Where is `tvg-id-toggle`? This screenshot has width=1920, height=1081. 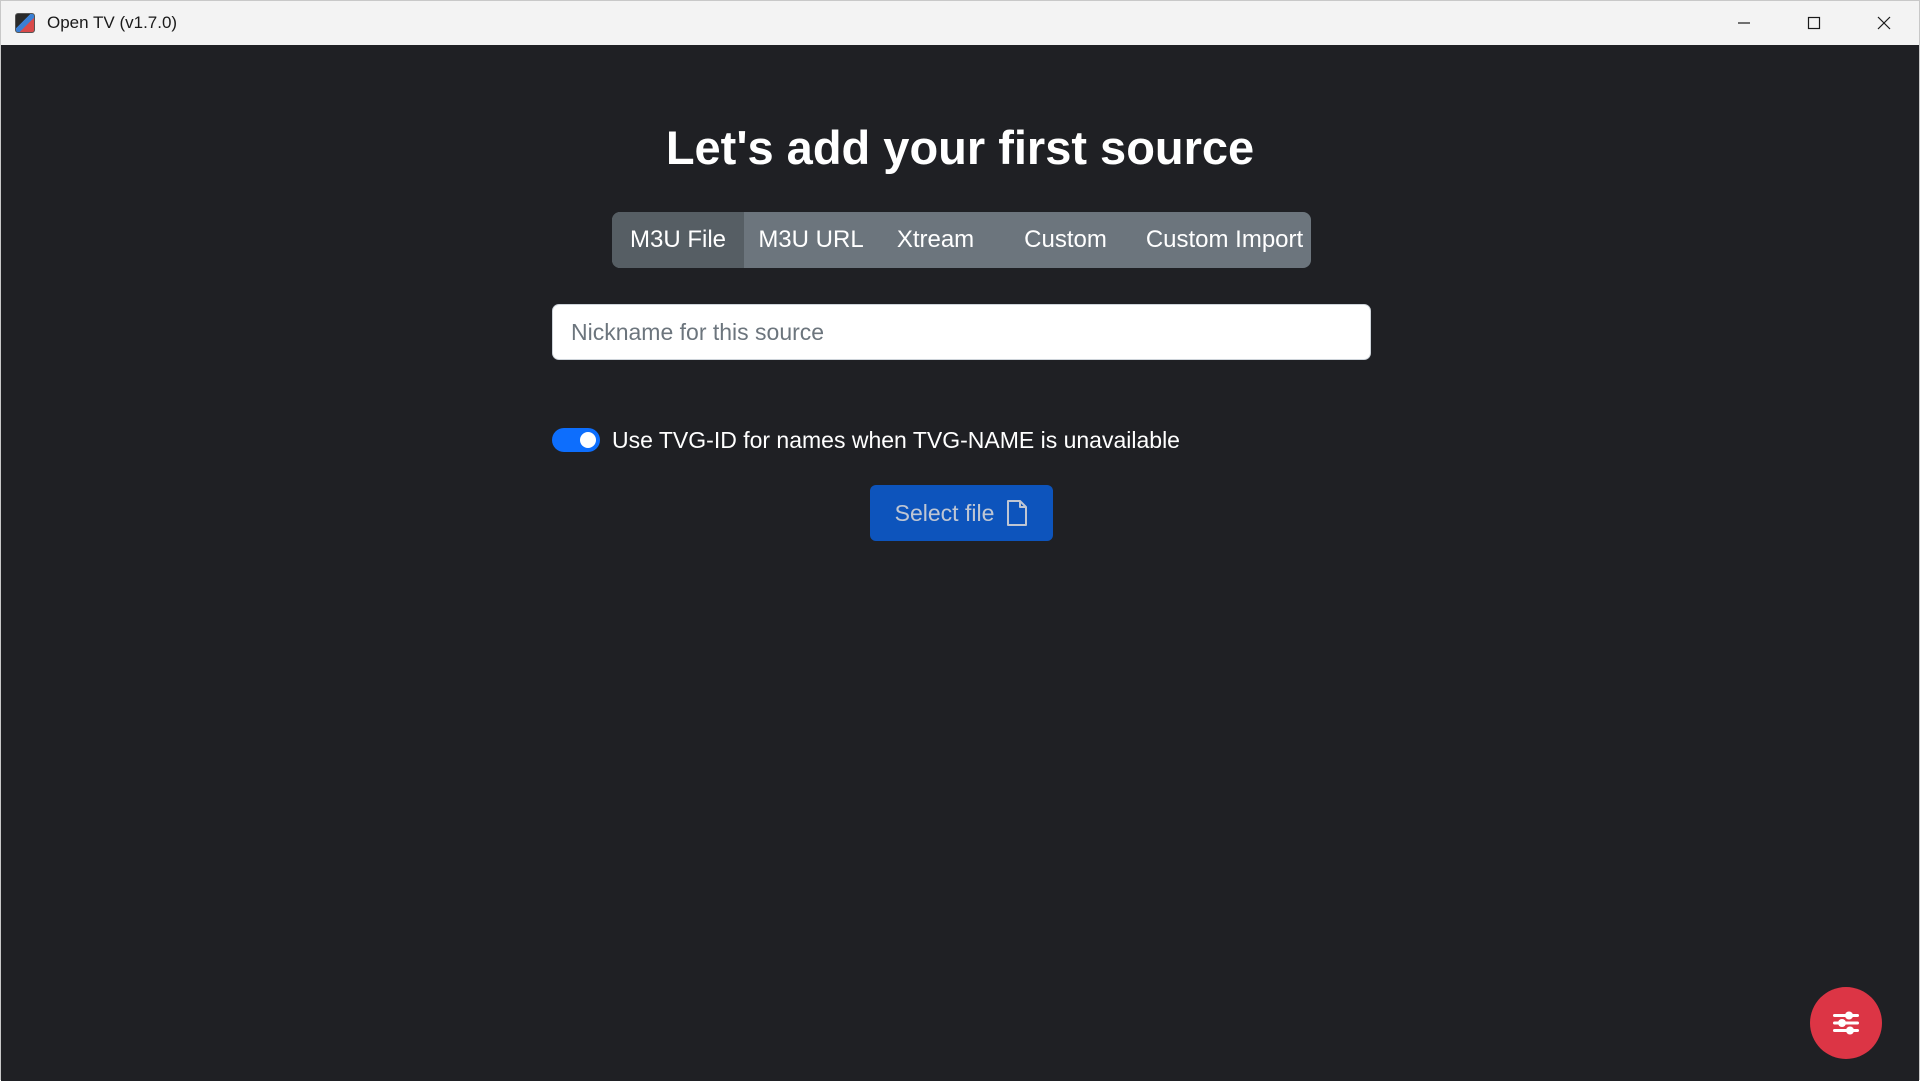 tvg-id-toggle is located at coordinates (576, 440).